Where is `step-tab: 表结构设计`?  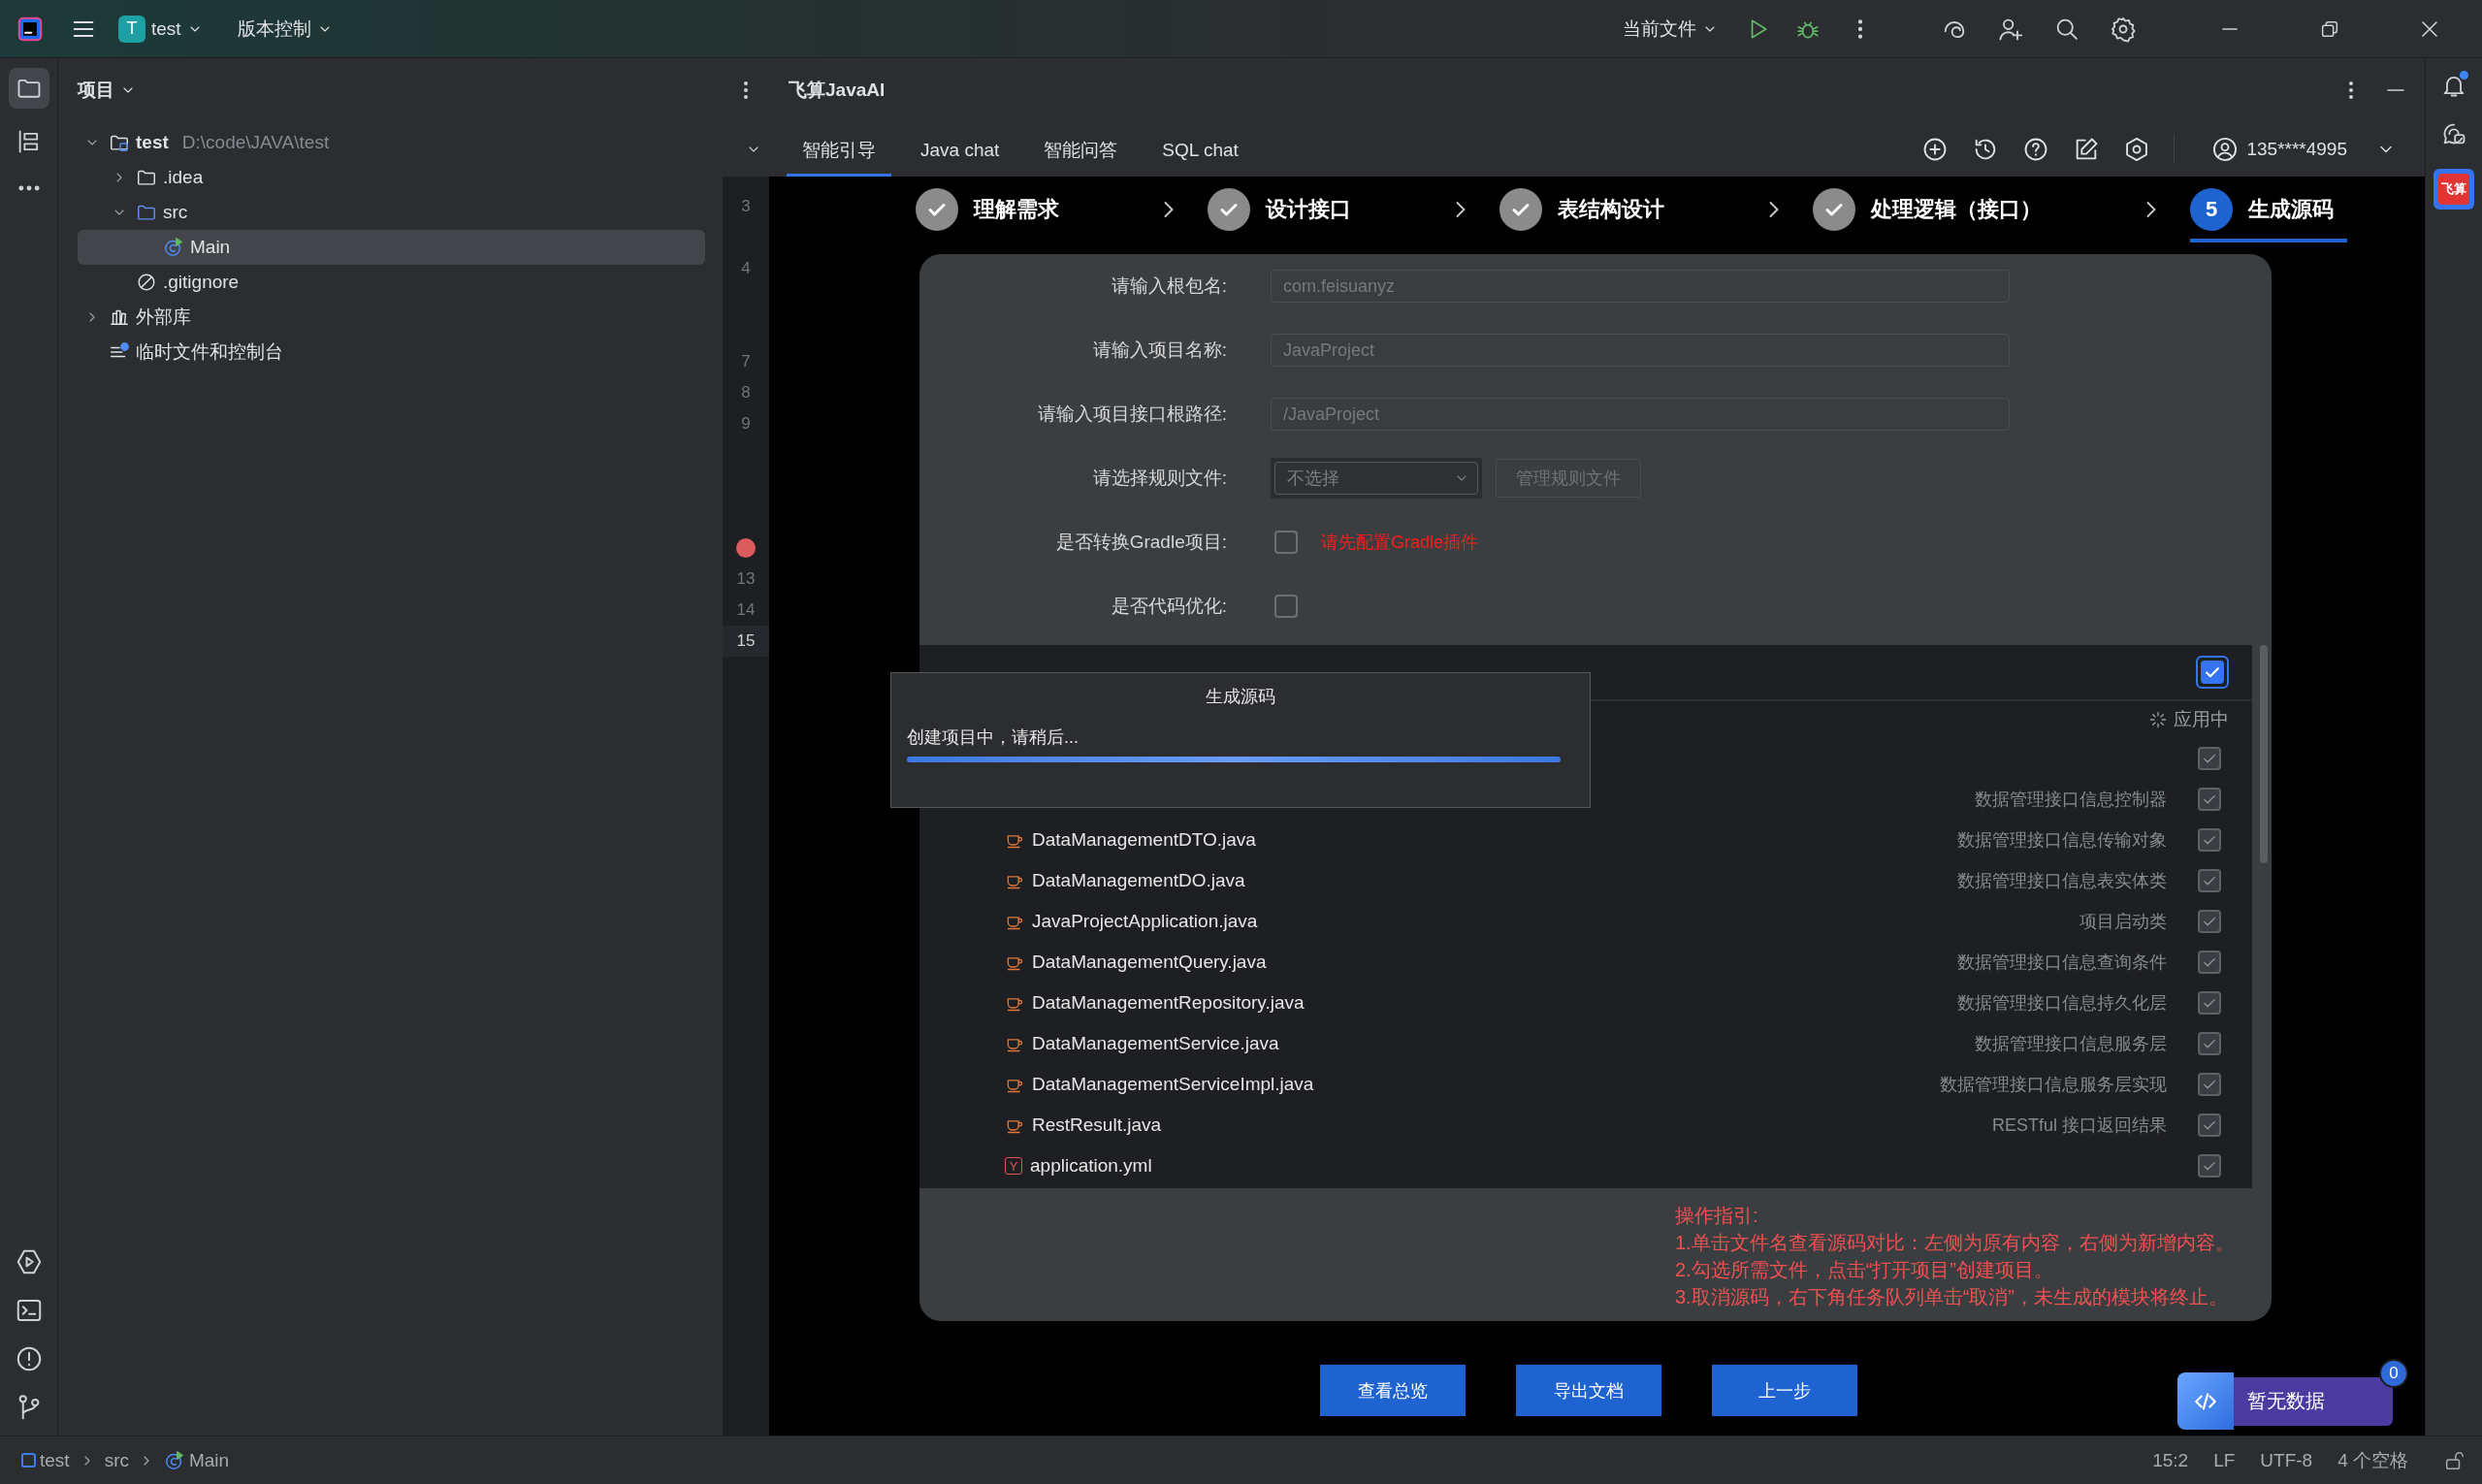
step-tab: 表结构设计 is located at coordinates (1588, 210).